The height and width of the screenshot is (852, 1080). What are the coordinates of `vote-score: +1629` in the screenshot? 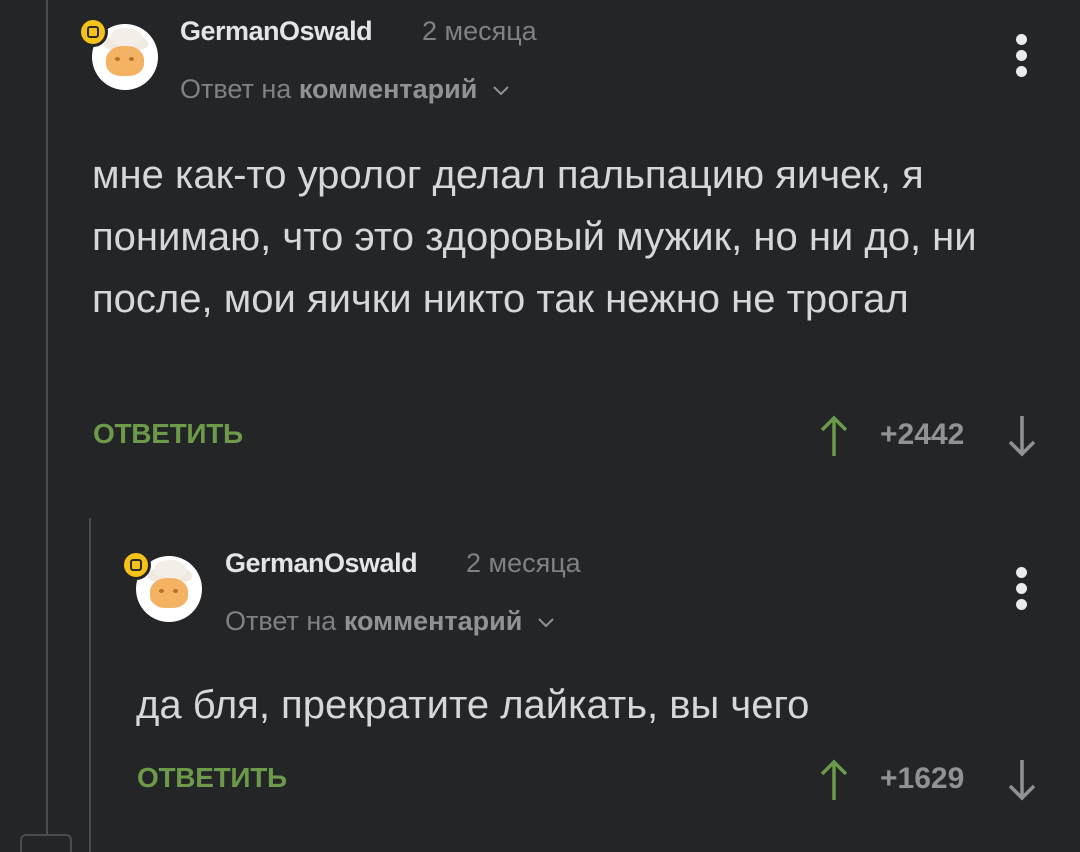 It's located at (922, 778).